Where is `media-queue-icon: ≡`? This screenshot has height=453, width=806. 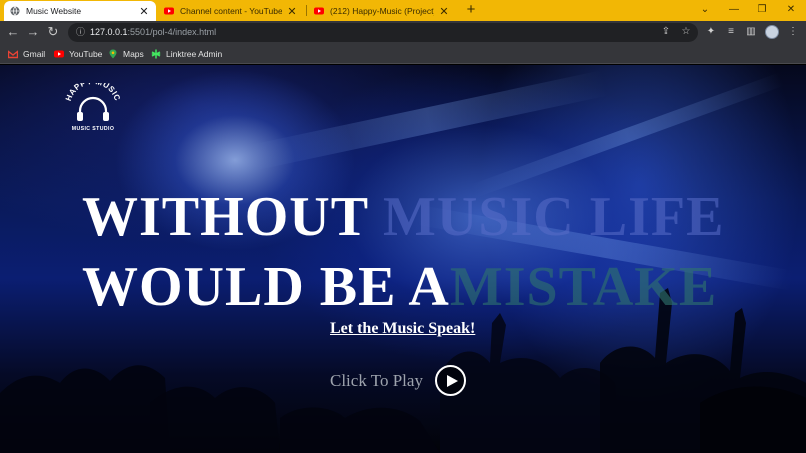
media-queue-icon: ≡ is located at coordinates (731, 32).